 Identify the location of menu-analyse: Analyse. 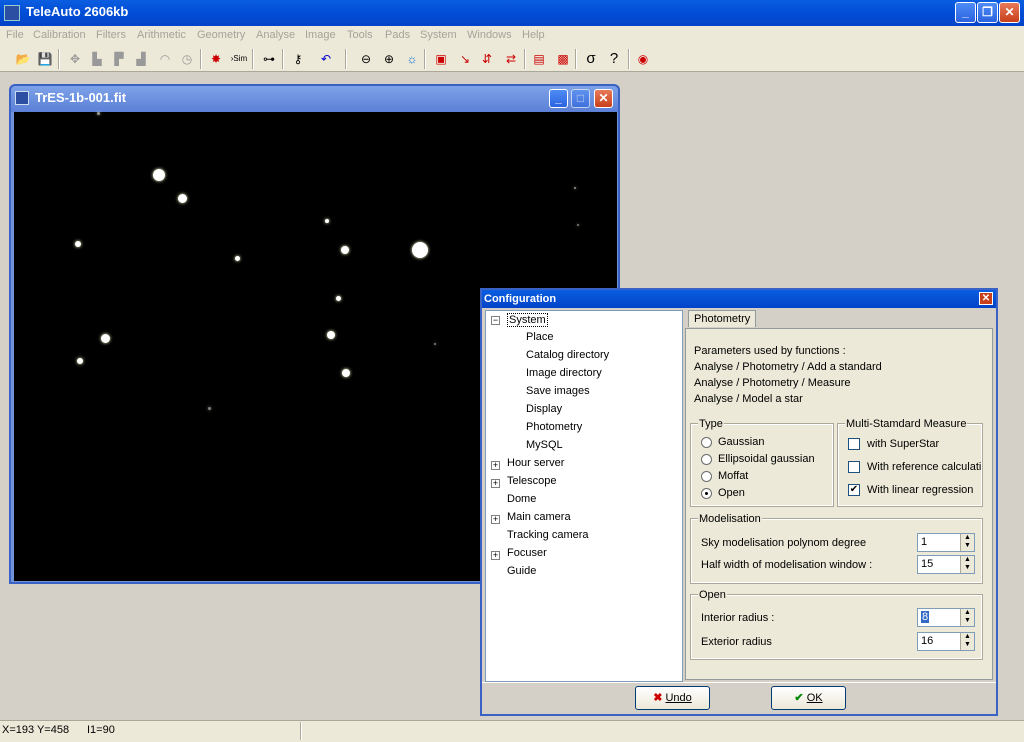
(275, 35).